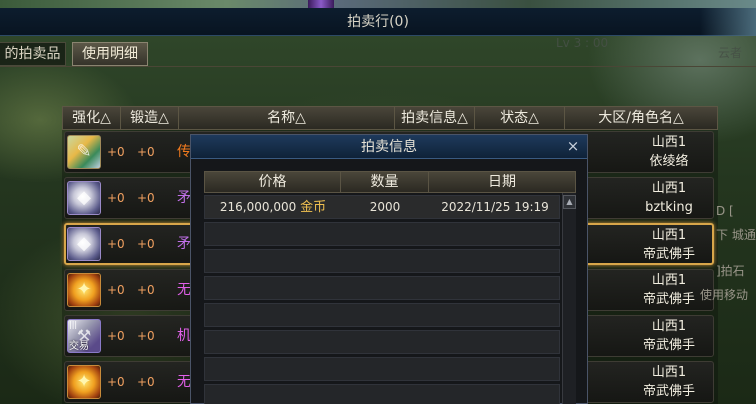  I want to click on top-right-level-text: Lv 3 : 00, so click(582, 43).